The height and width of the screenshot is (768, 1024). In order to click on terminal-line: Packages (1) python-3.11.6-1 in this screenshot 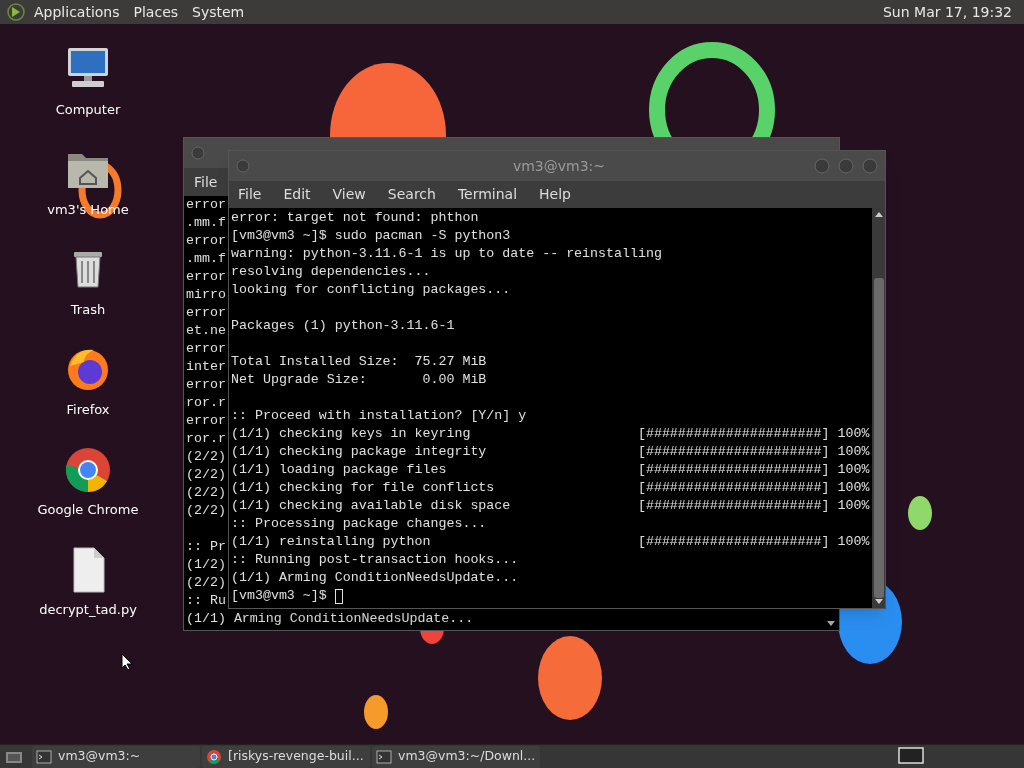, I will do `click(343, 325)`.